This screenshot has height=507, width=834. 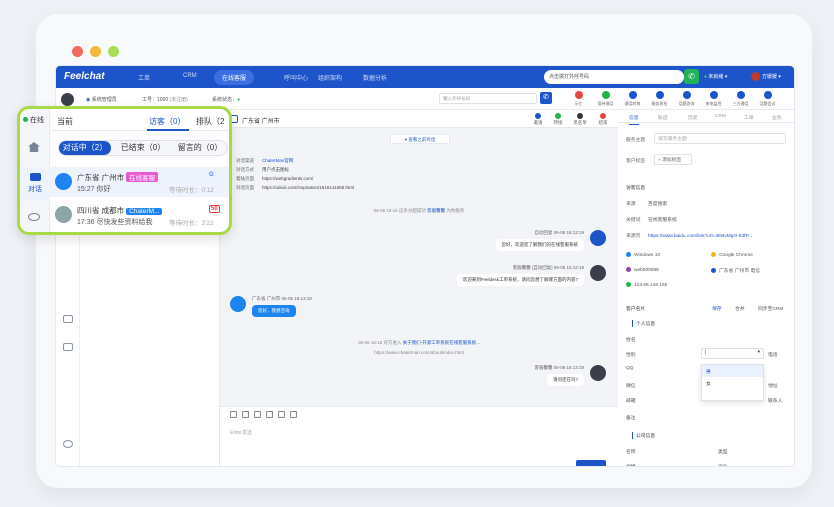 What do you see at coordinates (436, 210) in the screenshot?
I see `sys-link: 客服馨馨` at bounding box center [436, 210].